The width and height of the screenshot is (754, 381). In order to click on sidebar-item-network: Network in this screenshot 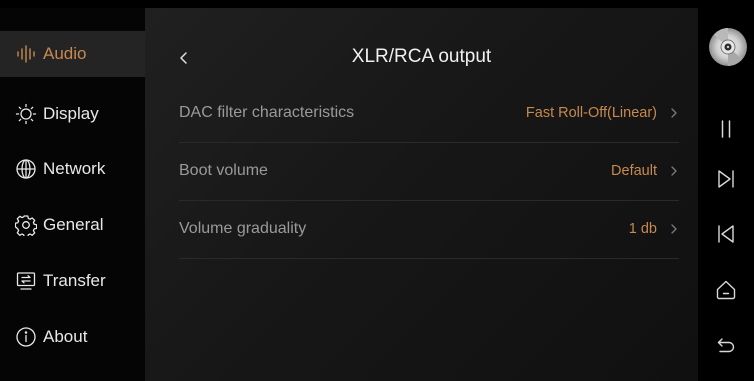, I will do `click(72, 169)`.